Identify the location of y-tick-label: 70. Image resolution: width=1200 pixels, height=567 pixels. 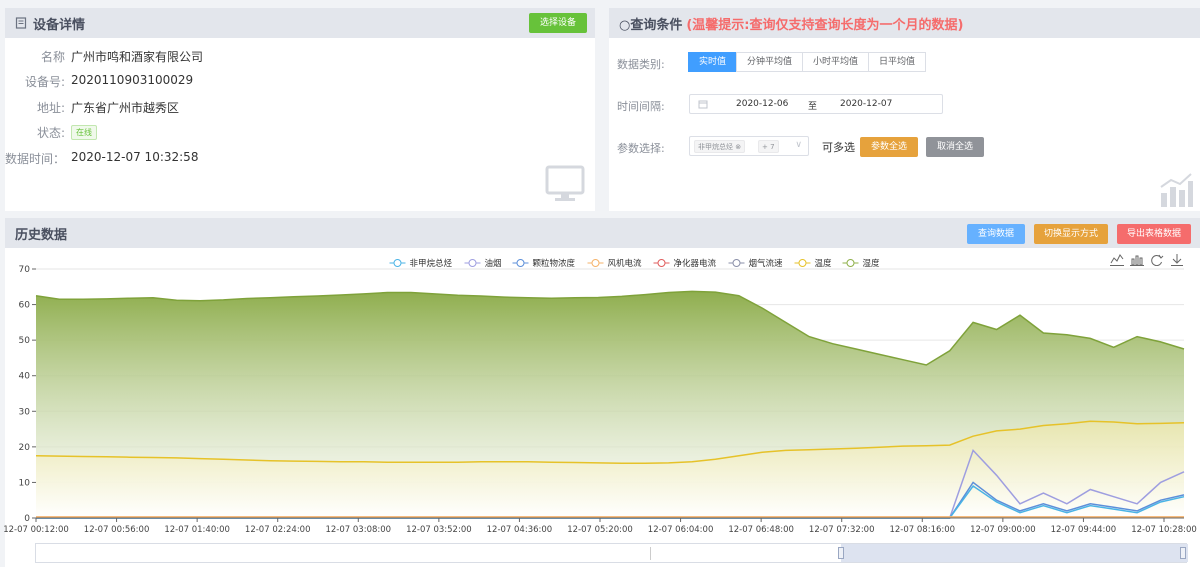
(25, 270).